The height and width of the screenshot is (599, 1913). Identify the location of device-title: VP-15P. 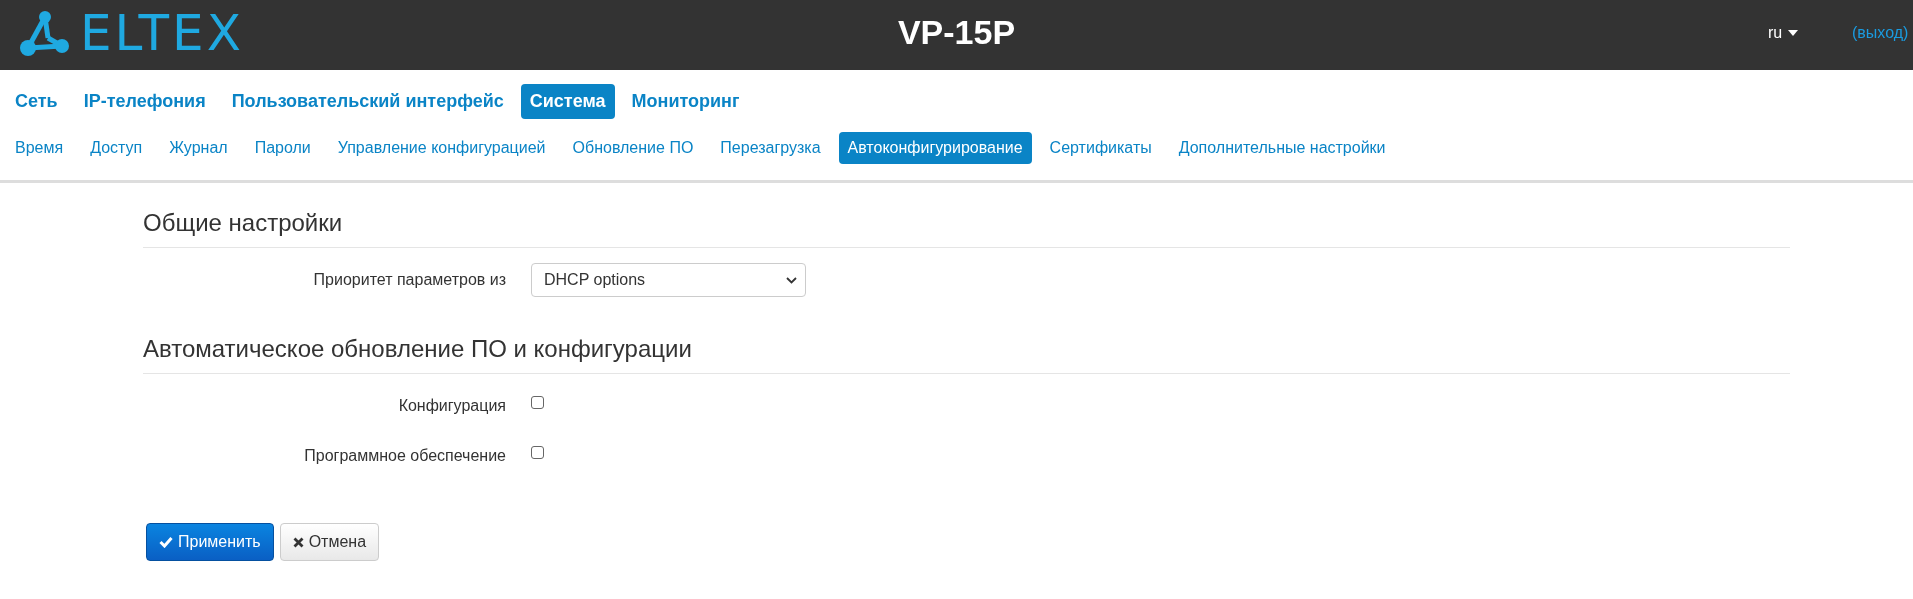
(956, 32).